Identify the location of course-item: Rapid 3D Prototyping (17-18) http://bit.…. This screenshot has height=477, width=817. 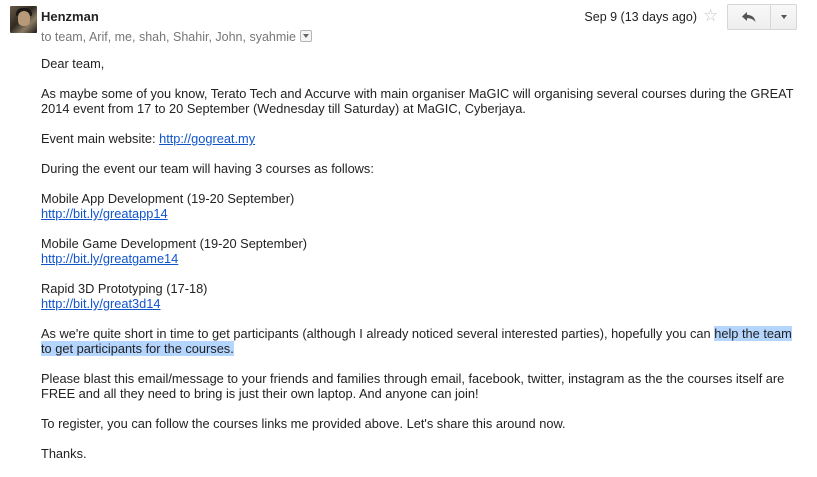
(421, 296).